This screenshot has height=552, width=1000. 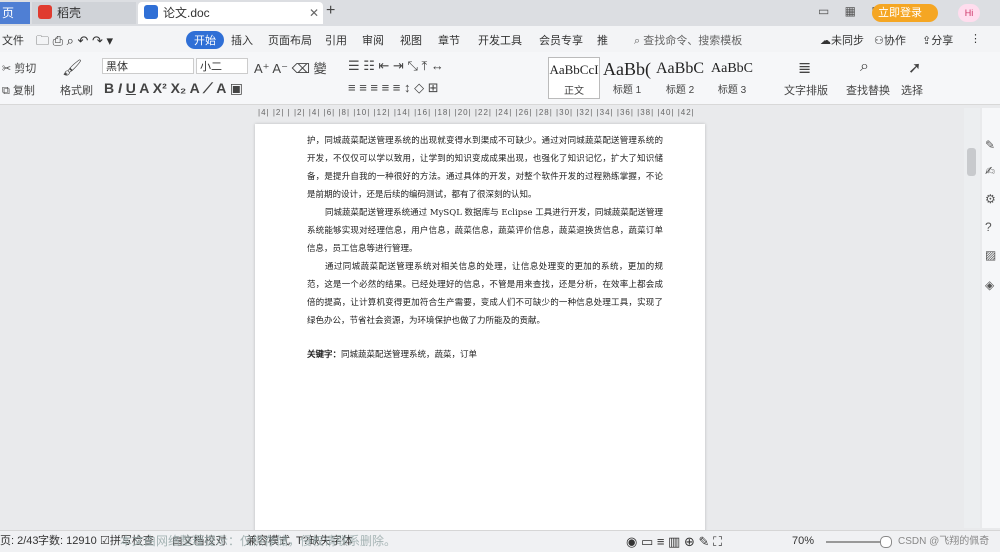 I want to click on cursor-icon: ➚, so click(x=915, y=68).